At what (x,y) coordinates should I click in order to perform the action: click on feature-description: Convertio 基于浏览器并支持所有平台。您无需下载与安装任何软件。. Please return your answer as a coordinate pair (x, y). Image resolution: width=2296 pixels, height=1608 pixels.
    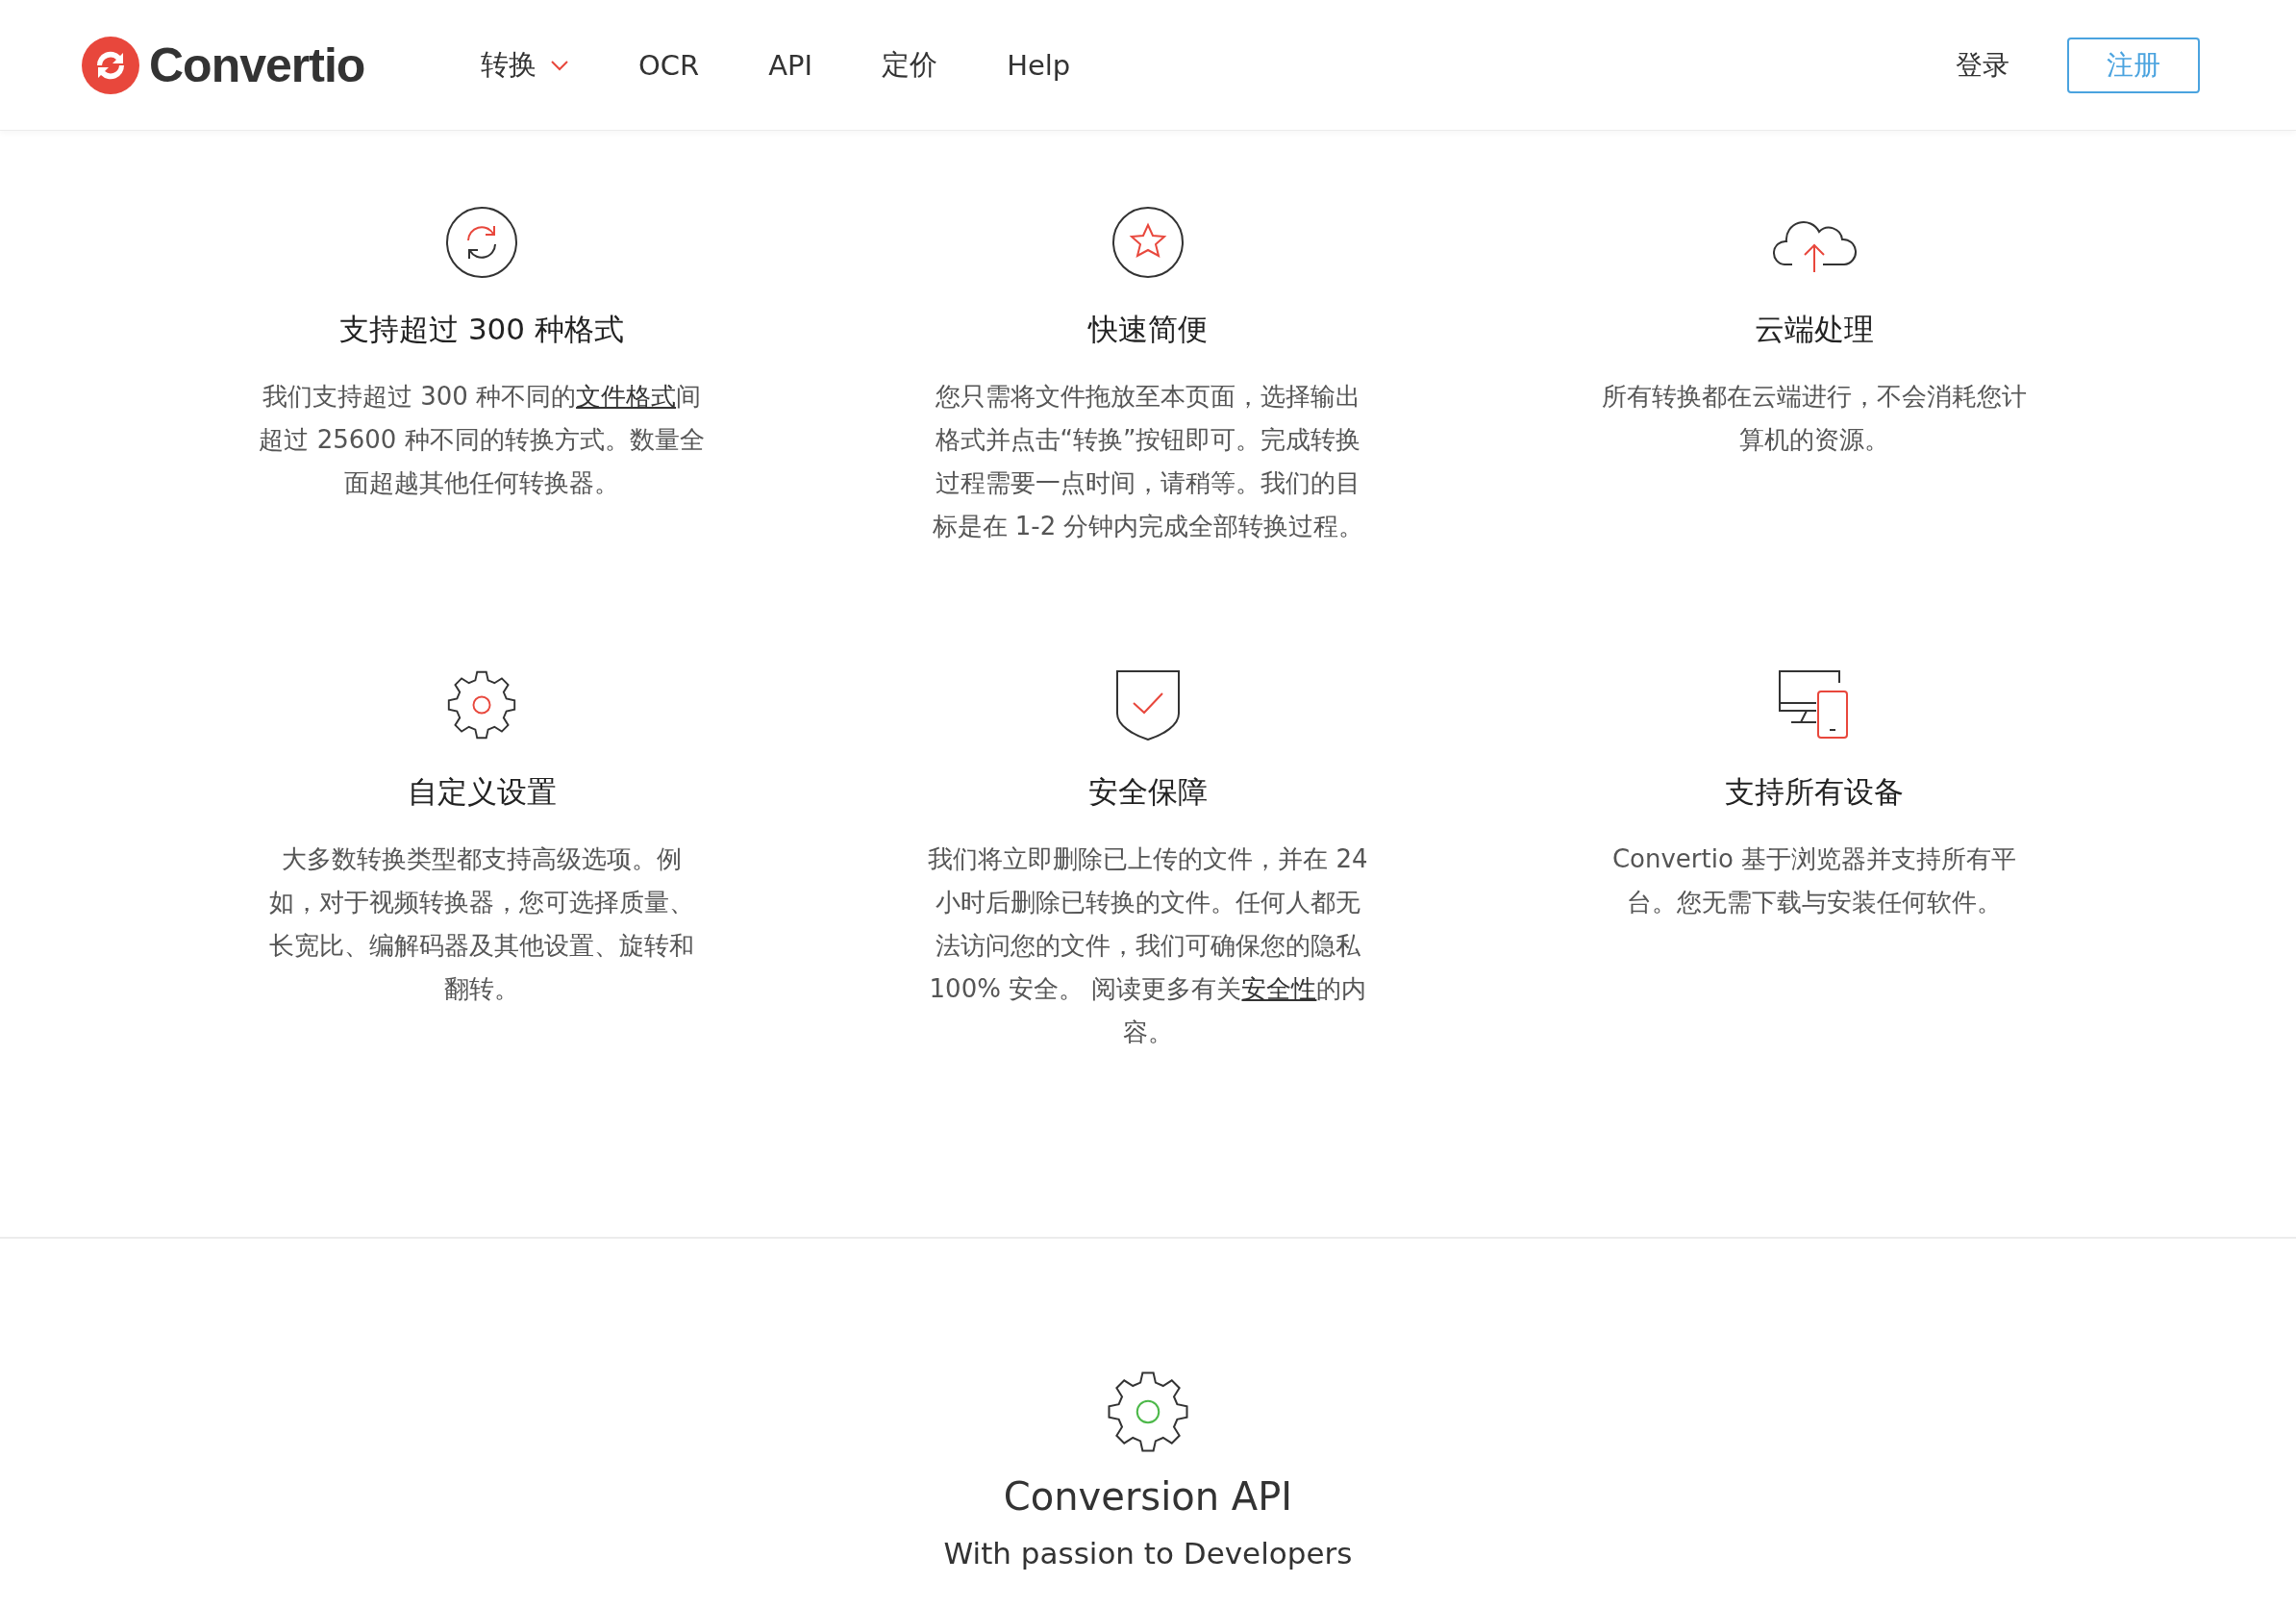
    Looking at the image, I should click on (1814, 880).